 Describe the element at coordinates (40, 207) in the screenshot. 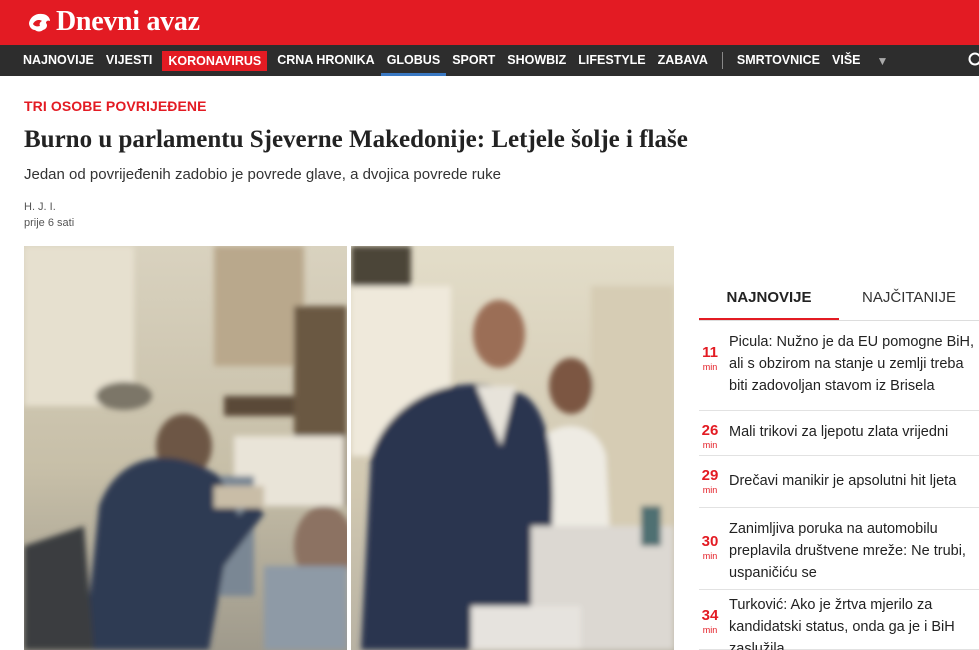

I see `article-author: H. J. I.` at that location.